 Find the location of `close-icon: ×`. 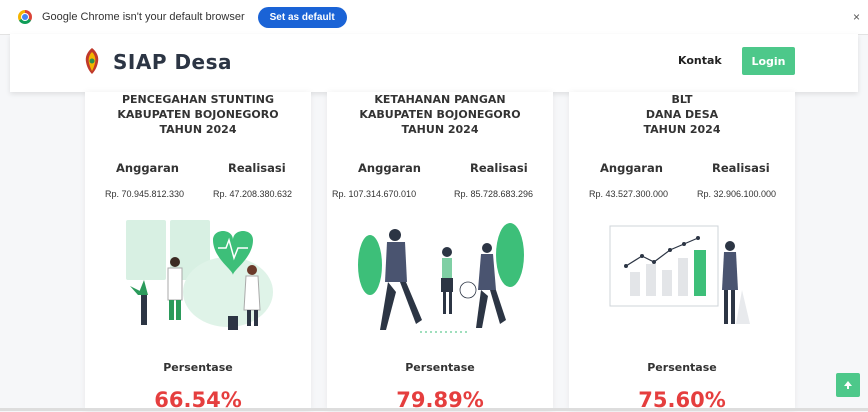

close-icon: × is located at coordinates (856, 17).